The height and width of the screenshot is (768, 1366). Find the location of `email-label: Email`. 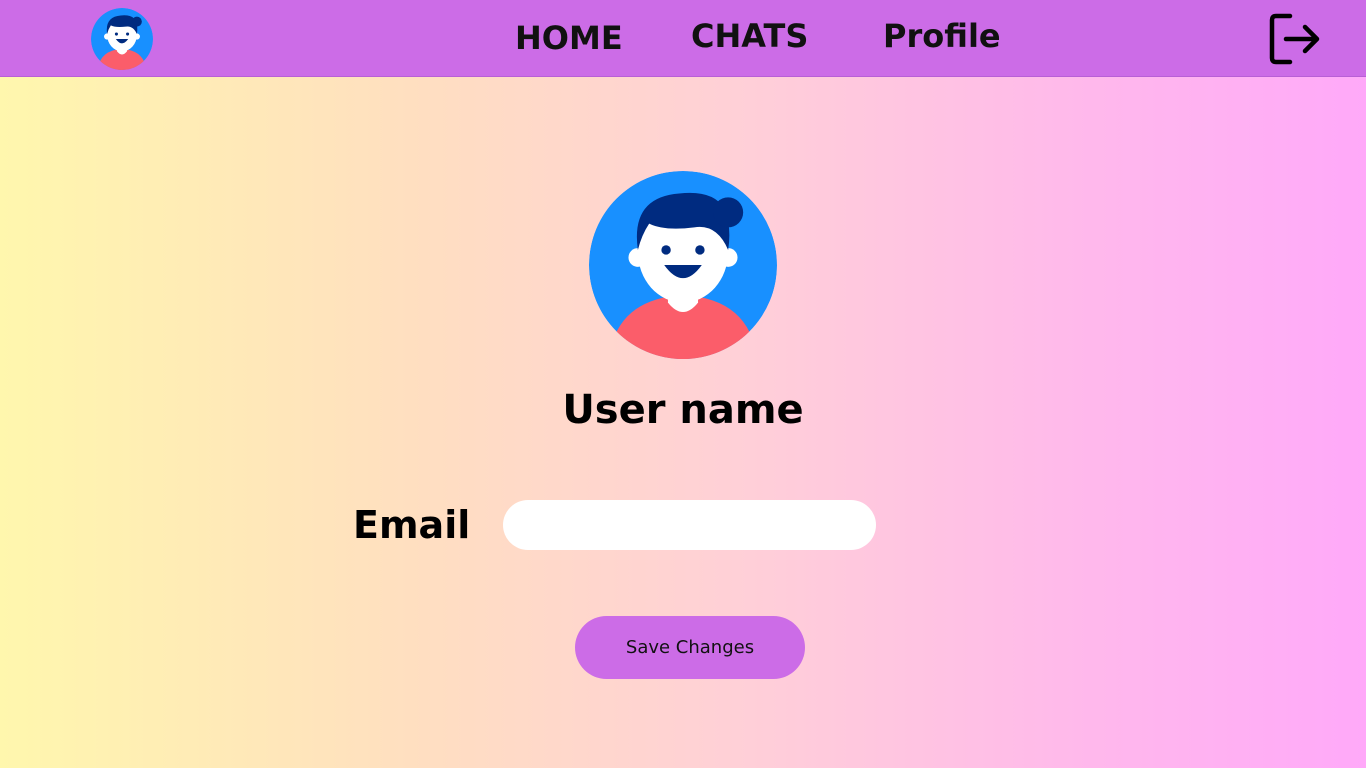

email-label: Email is located at coordinates (412, 525).